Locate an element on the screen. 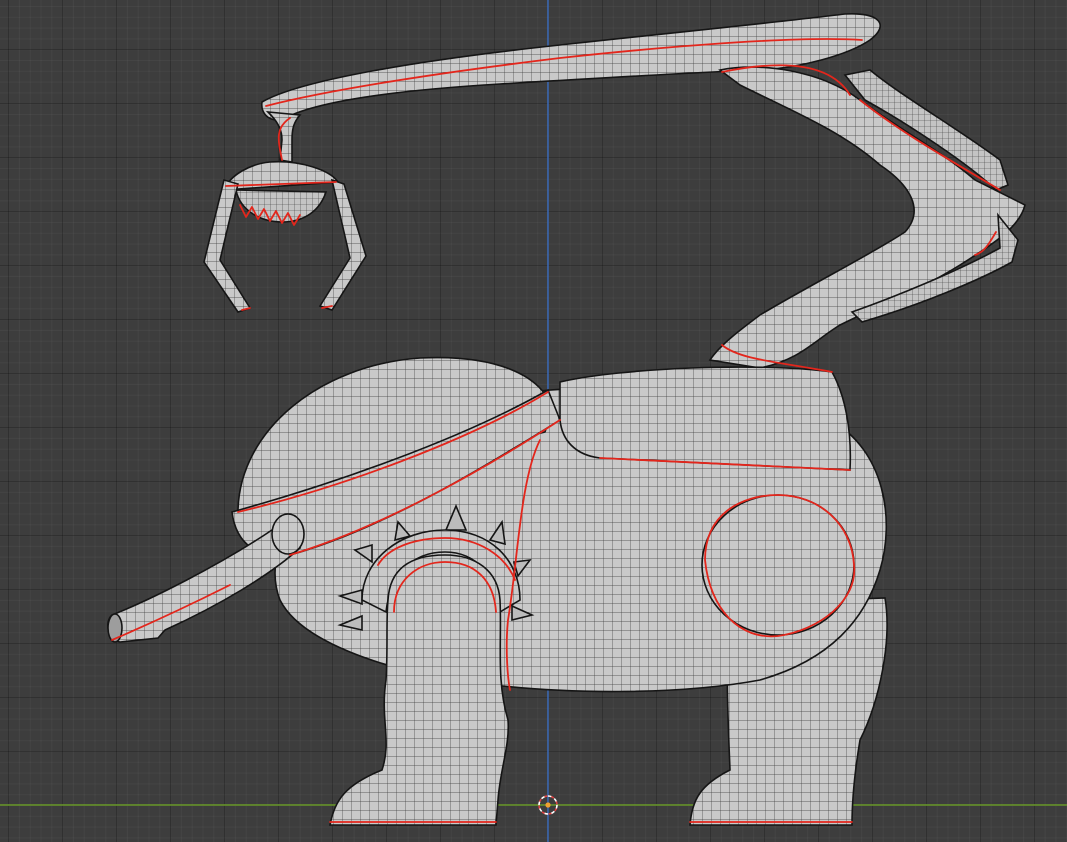 The width and height of the screenshot is (1067, 842). origin-point-icon is located at coordinates (548, 805).